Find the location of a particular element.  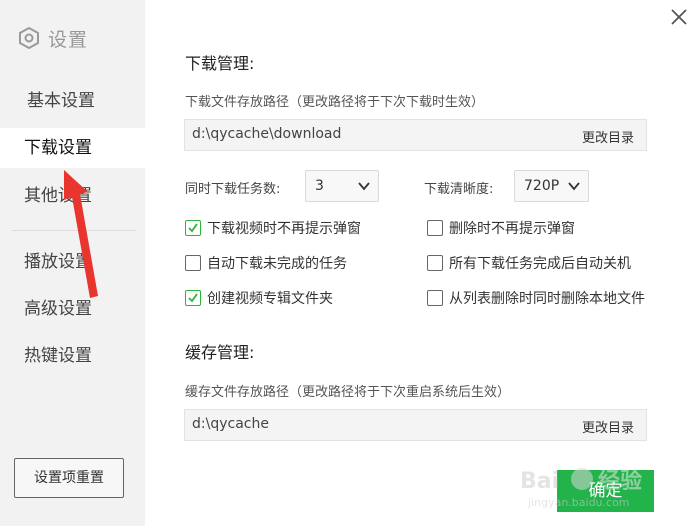

checkbox-label: 从列表删除时同时删除本地文件 is located at coordinates (547, 299).